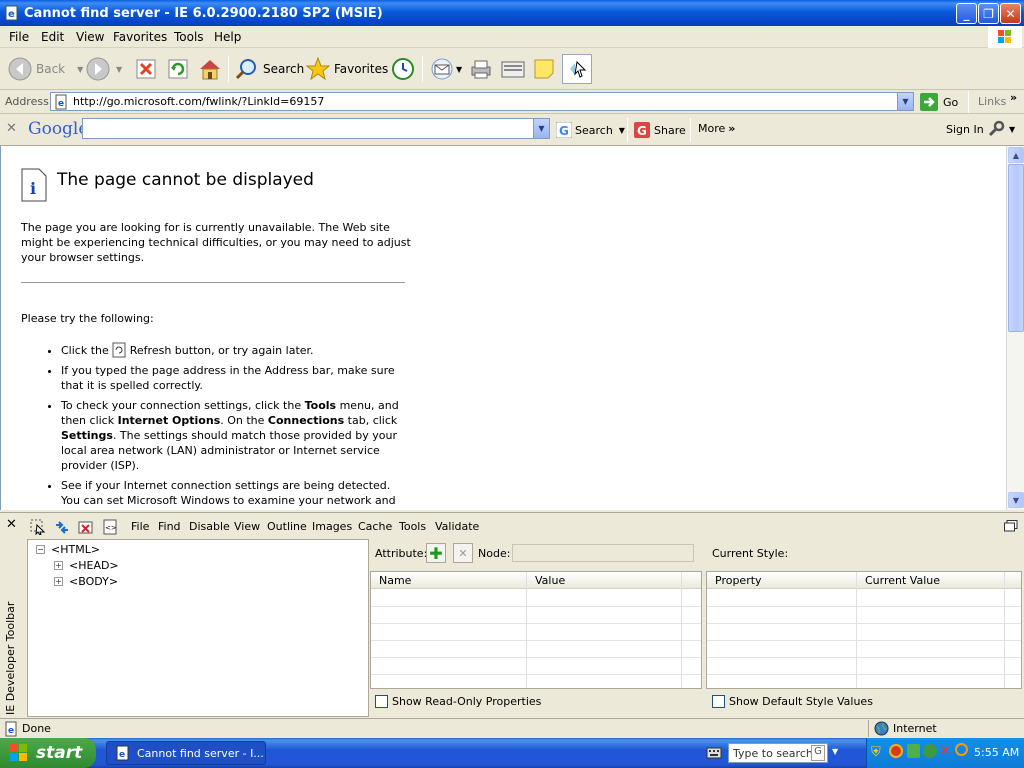 The image size is (1024, 768). Describe the element at coordinates (1001, 129) in the screenshot. I see `settings-button: ▼` at that location.